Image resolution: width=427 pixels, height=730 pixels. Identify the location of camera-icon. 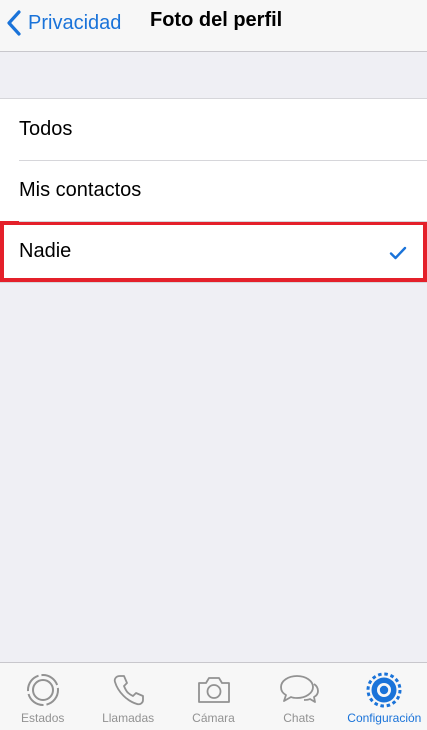
(214, 690).